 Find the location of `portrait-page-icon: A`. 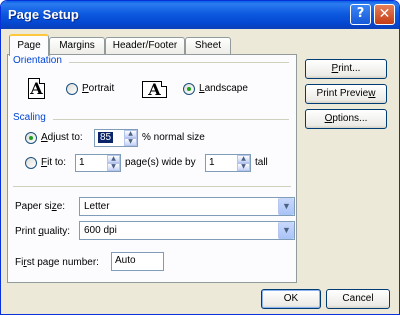

portrait-page-icon: A is located at coordinates (36, 88).